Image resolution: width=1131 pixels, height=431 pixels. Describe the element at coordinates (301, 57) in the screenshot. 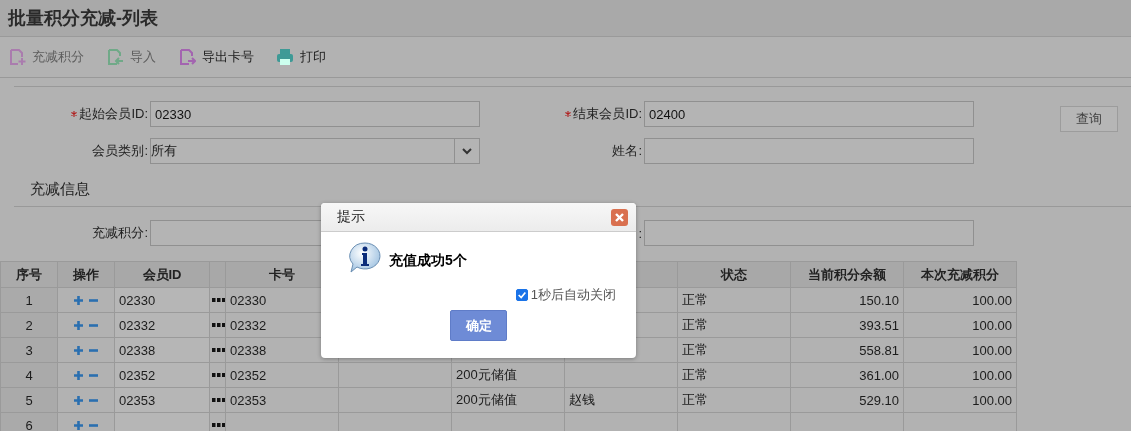

I see `toolbar-button: 打印` at that location.